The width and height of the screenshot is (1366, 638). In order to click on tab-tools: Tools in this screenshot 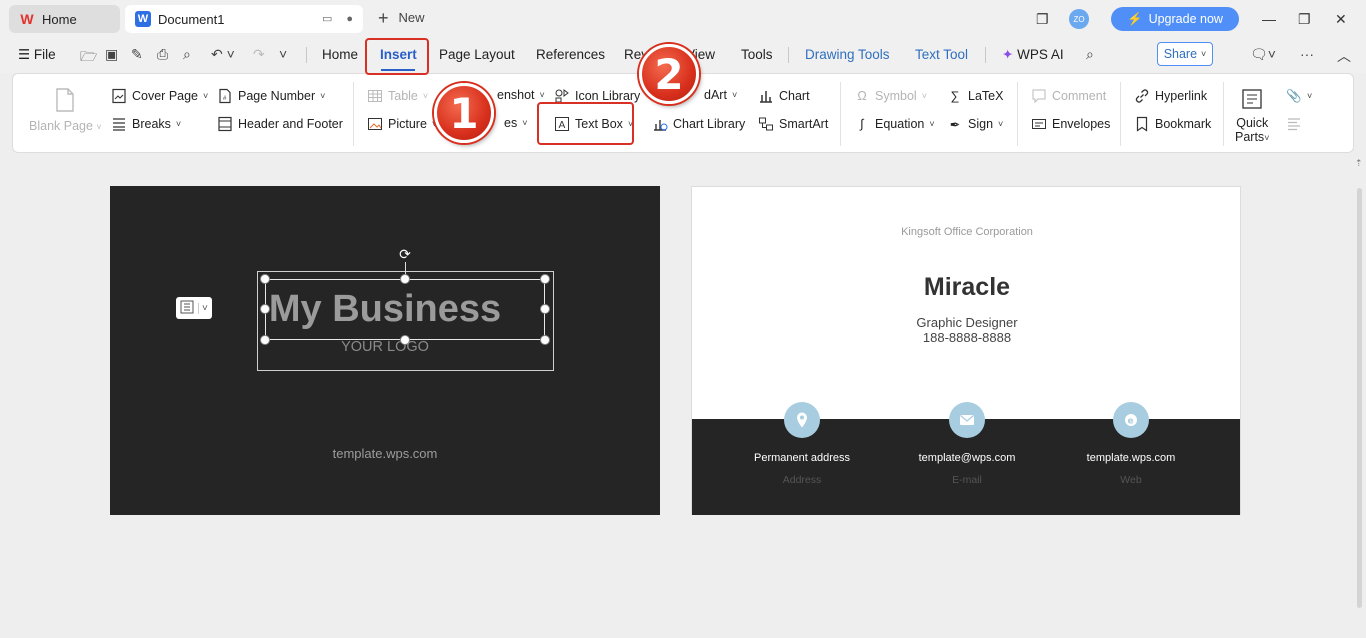, I will do `click(757, 54)`.